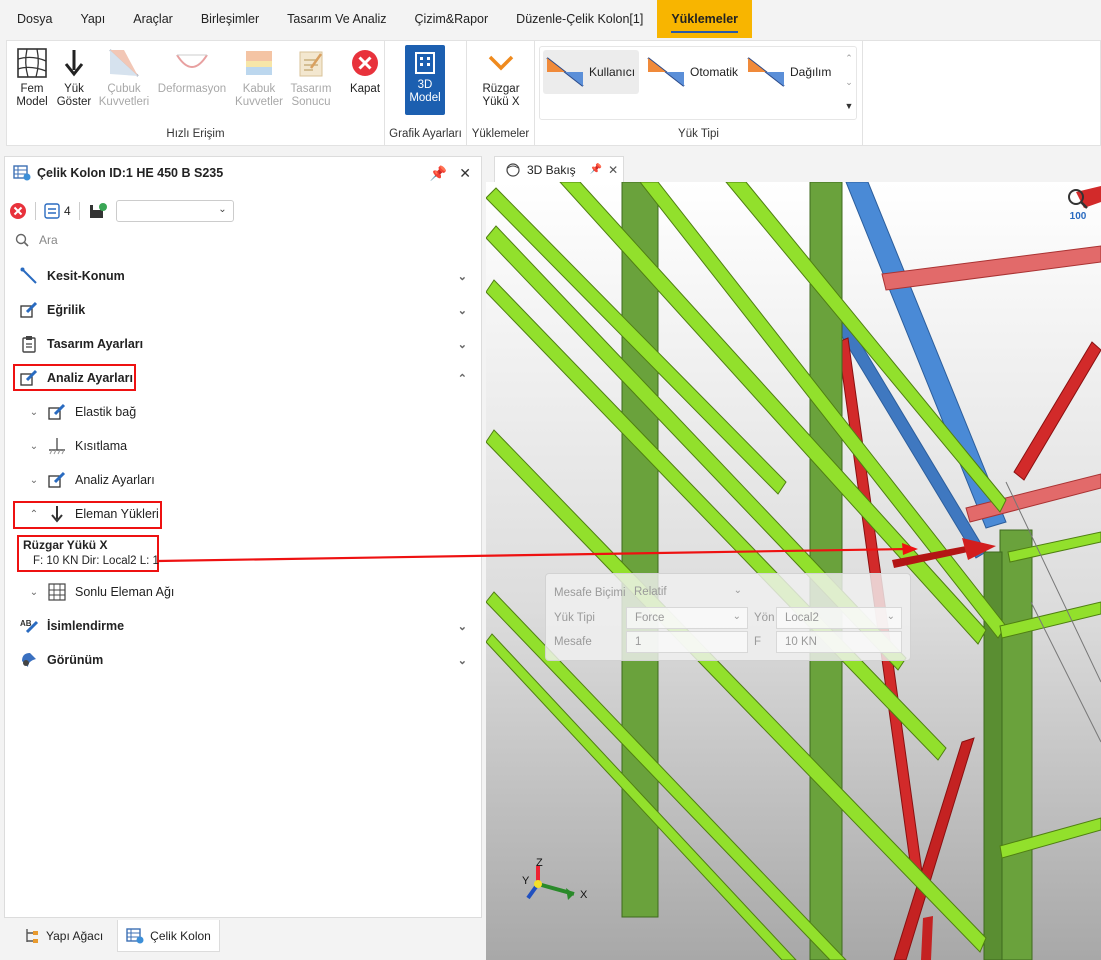  What do you see at coordinates (174, 211) in the screenshot?
I see `preset-dropdown: ⌄` at bounding box center [174, 211].